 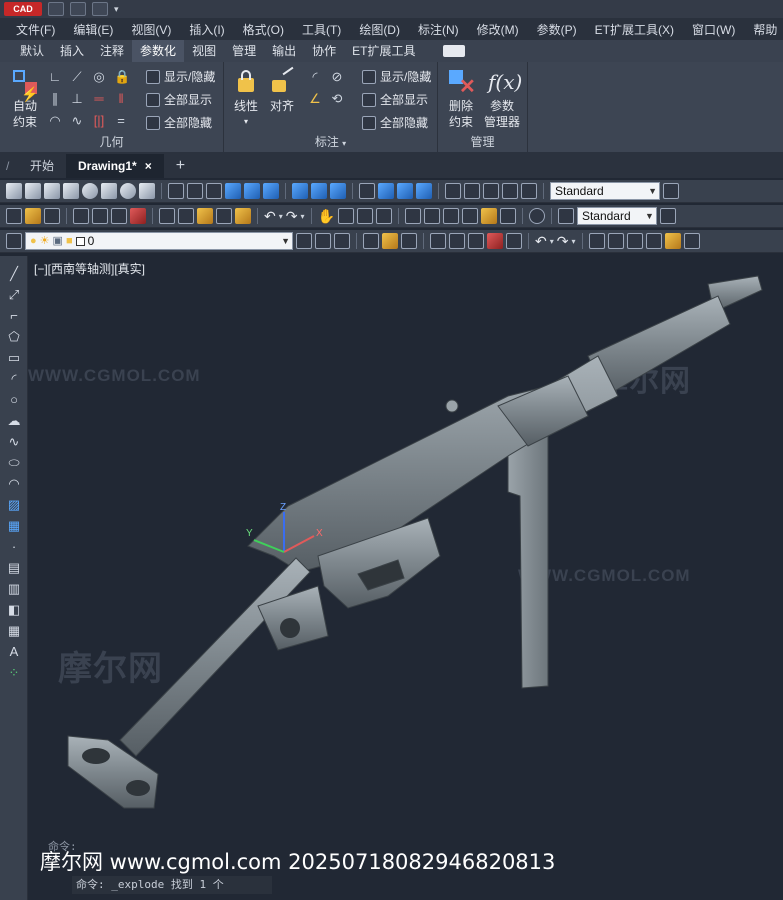 What do you see at coordinates (326, 216) in the screenshot?
I see `pan-hand-icon: ✋` at bounding box center [326, 216].